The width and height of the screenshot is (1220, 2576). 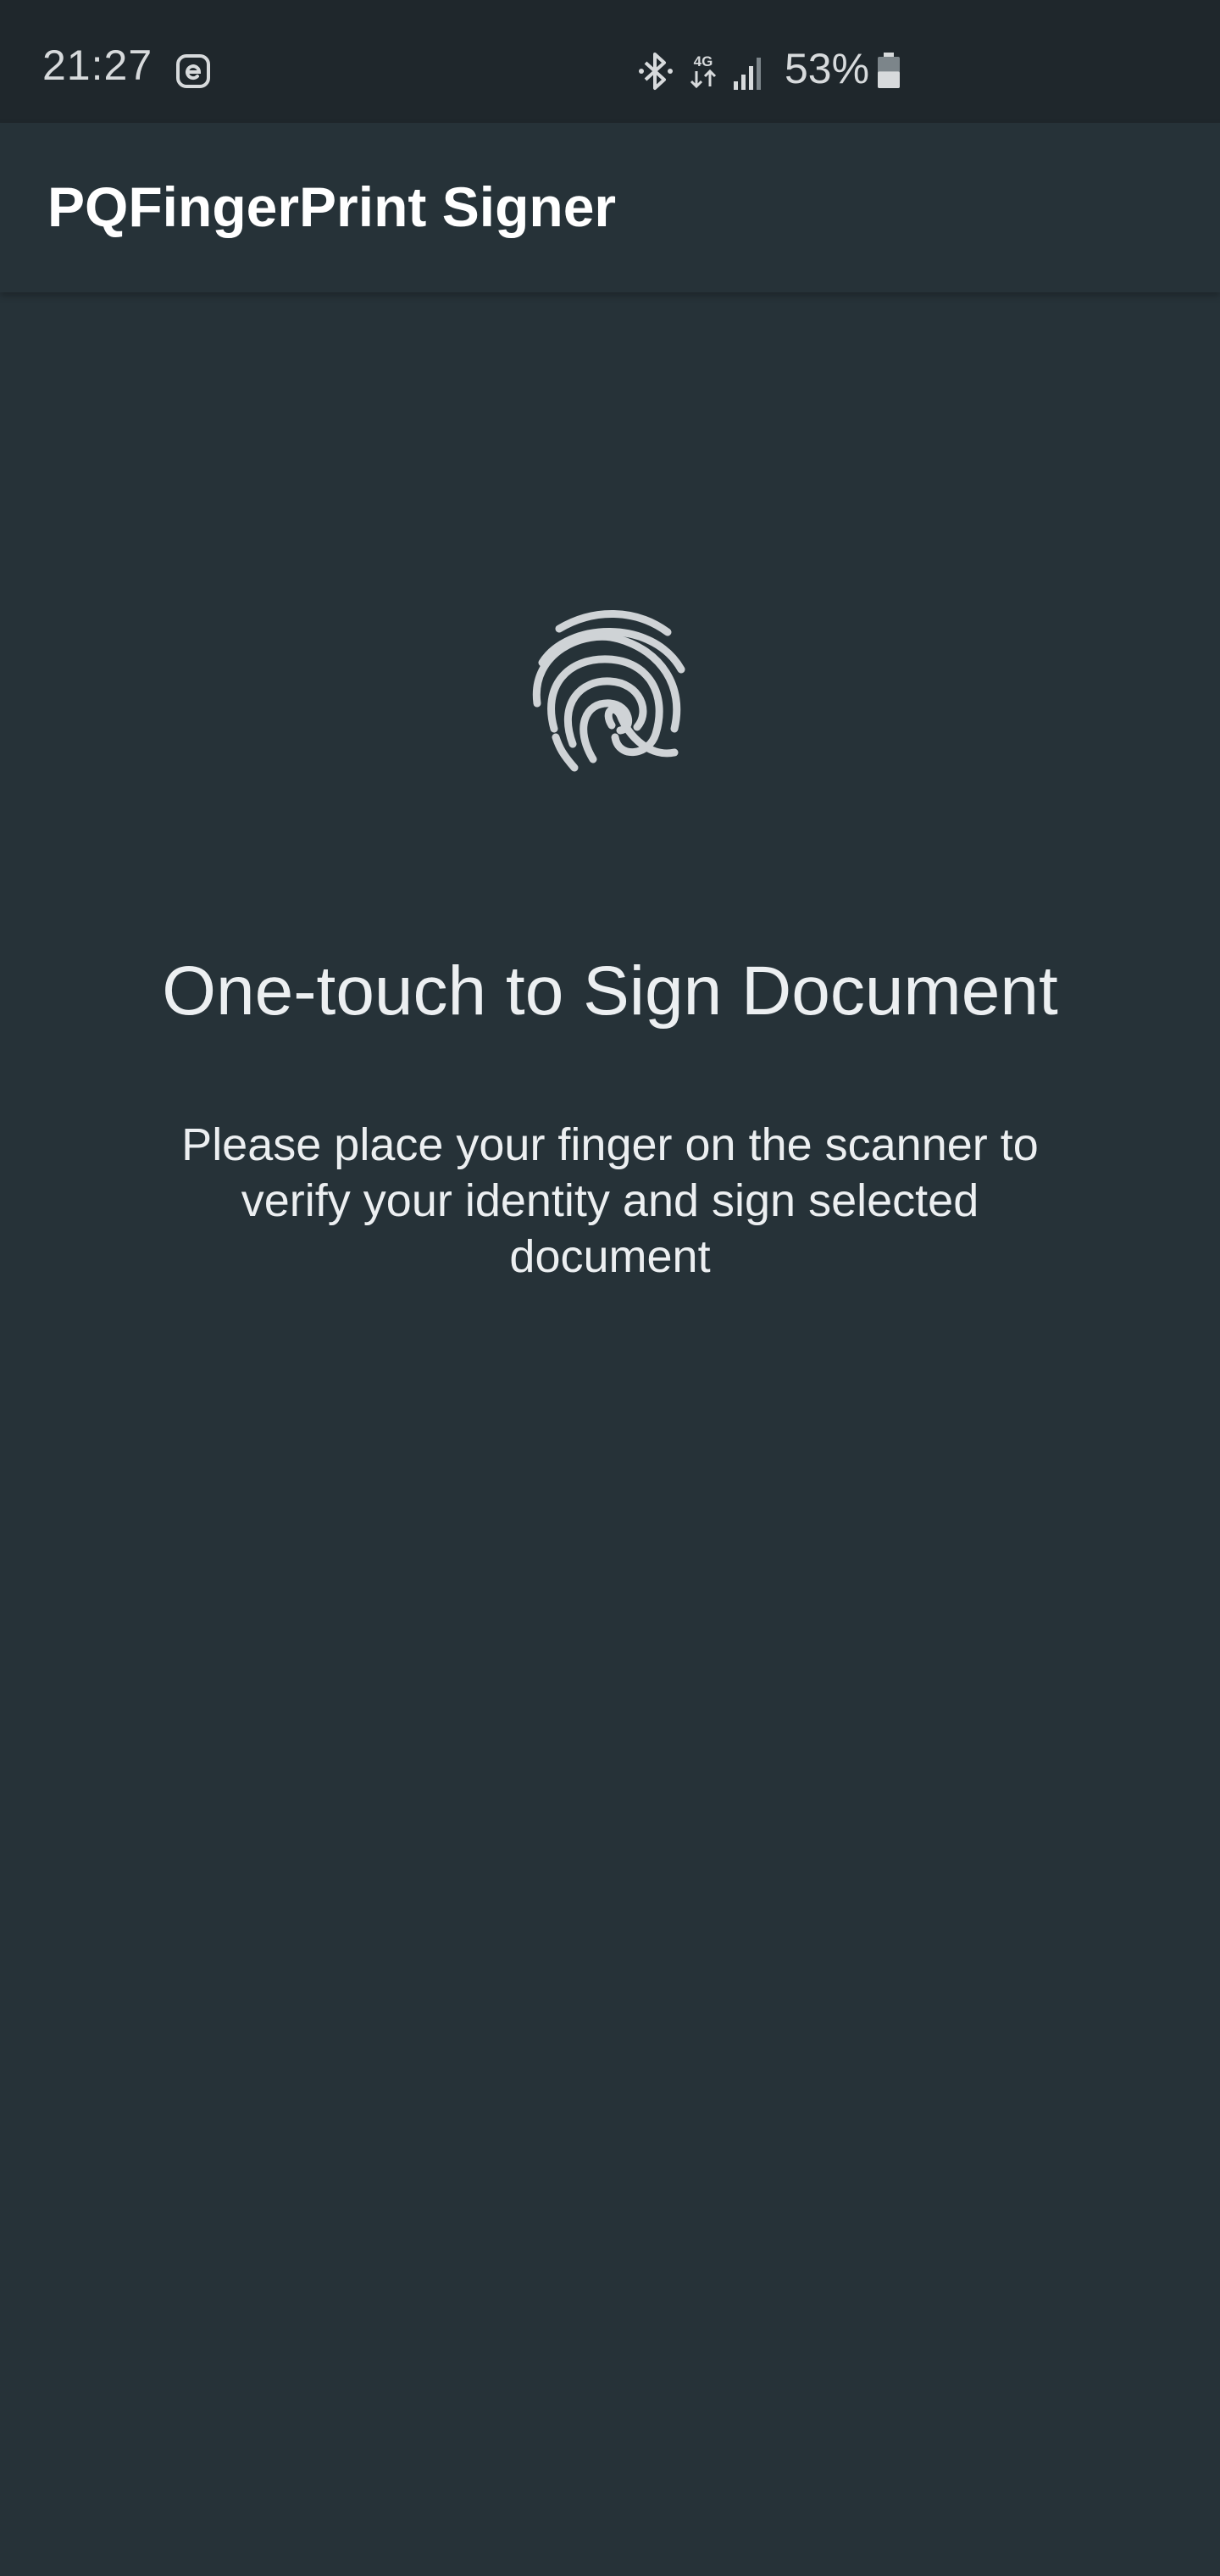 What do you see at coordinates (97, 65) in the screenshot?
I see `status-time: 21:27` at bounding box center [97, 65].